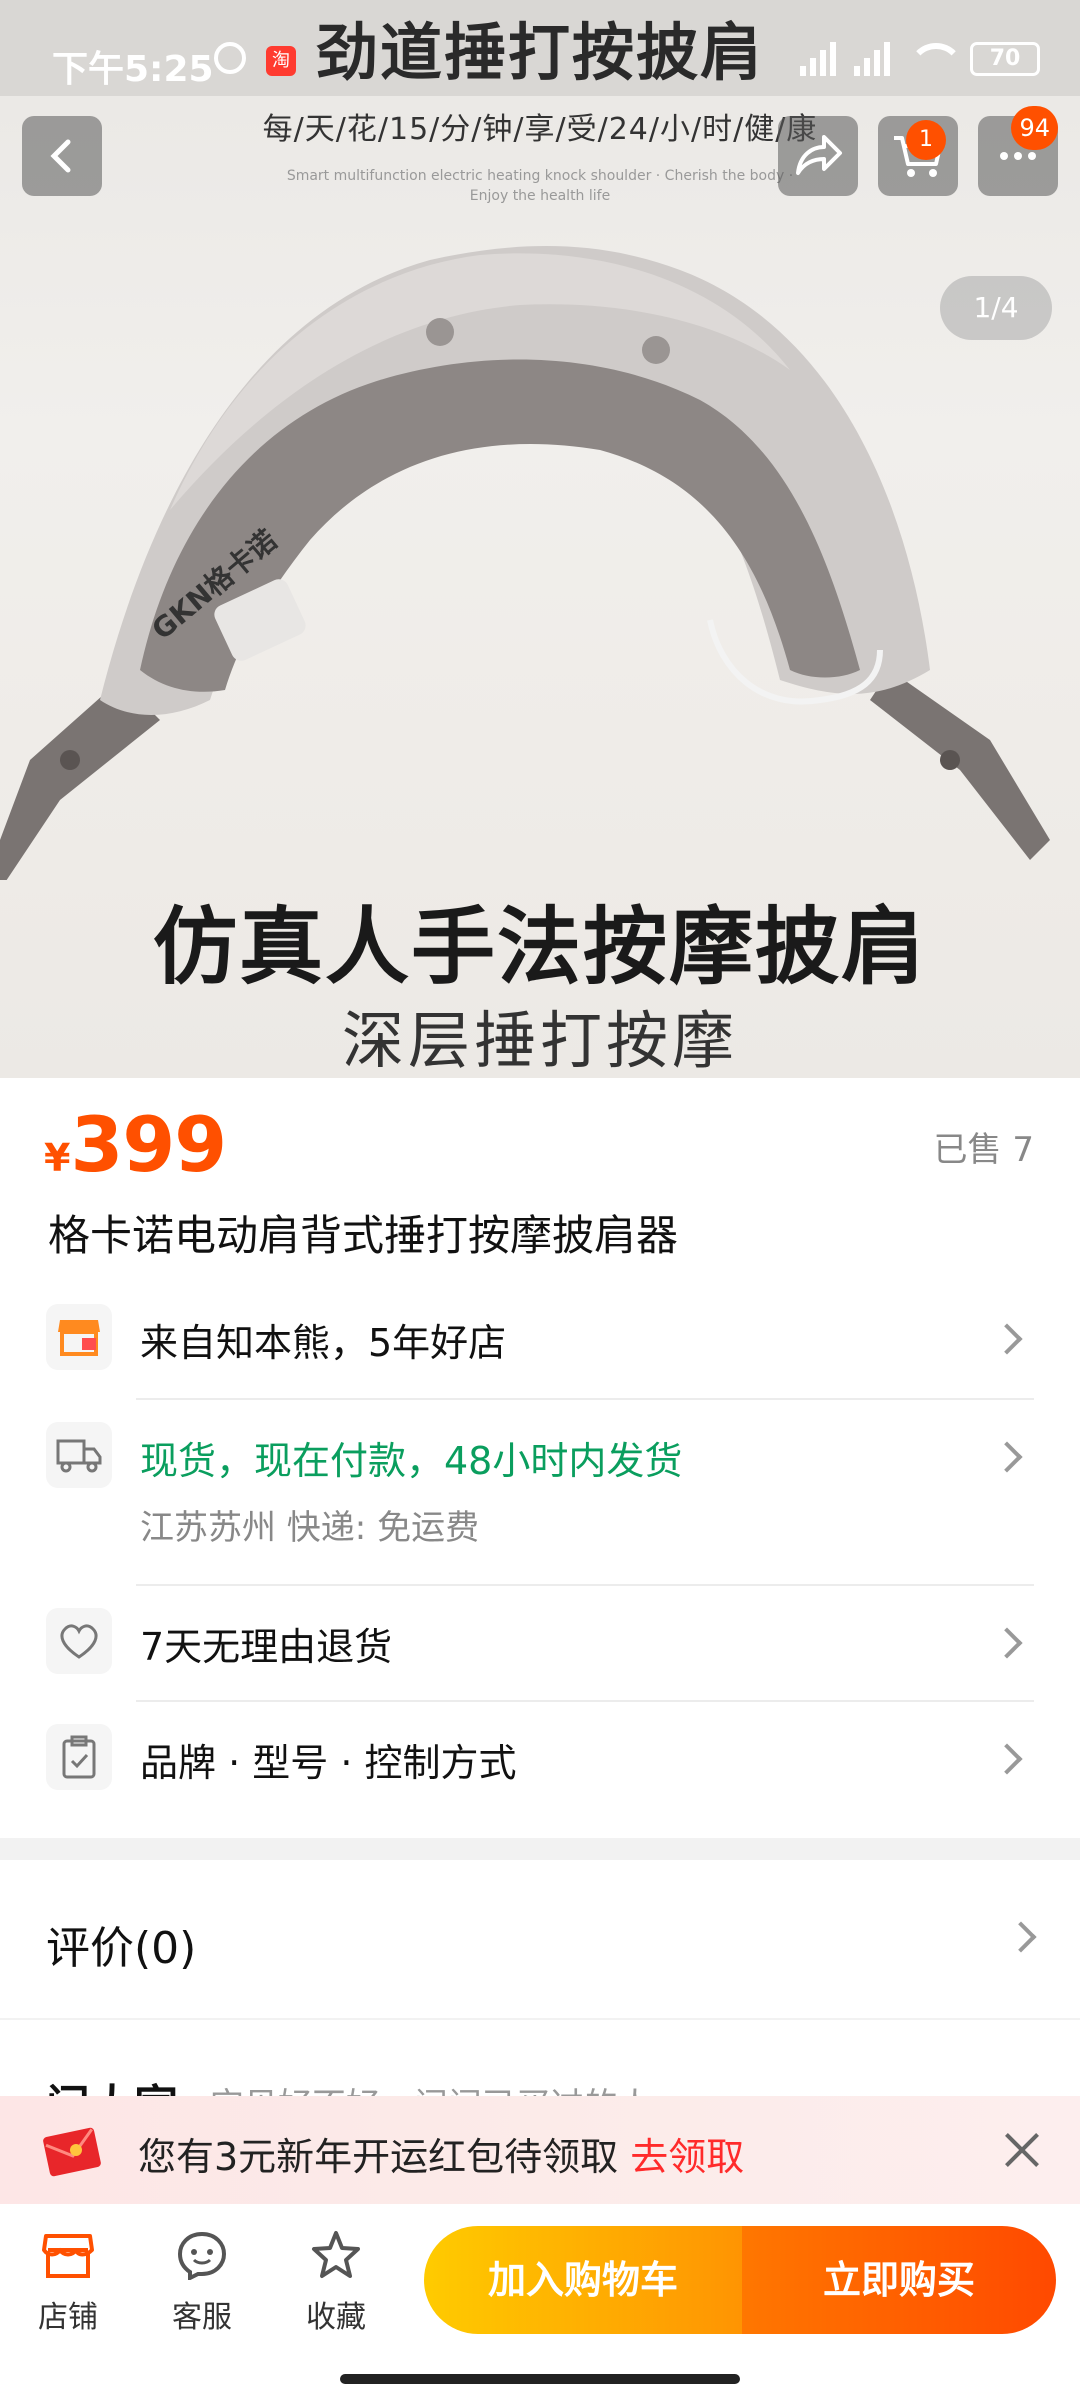 The image size is (1080, 2400). I want to click on star-icon, so click(336, 2254).